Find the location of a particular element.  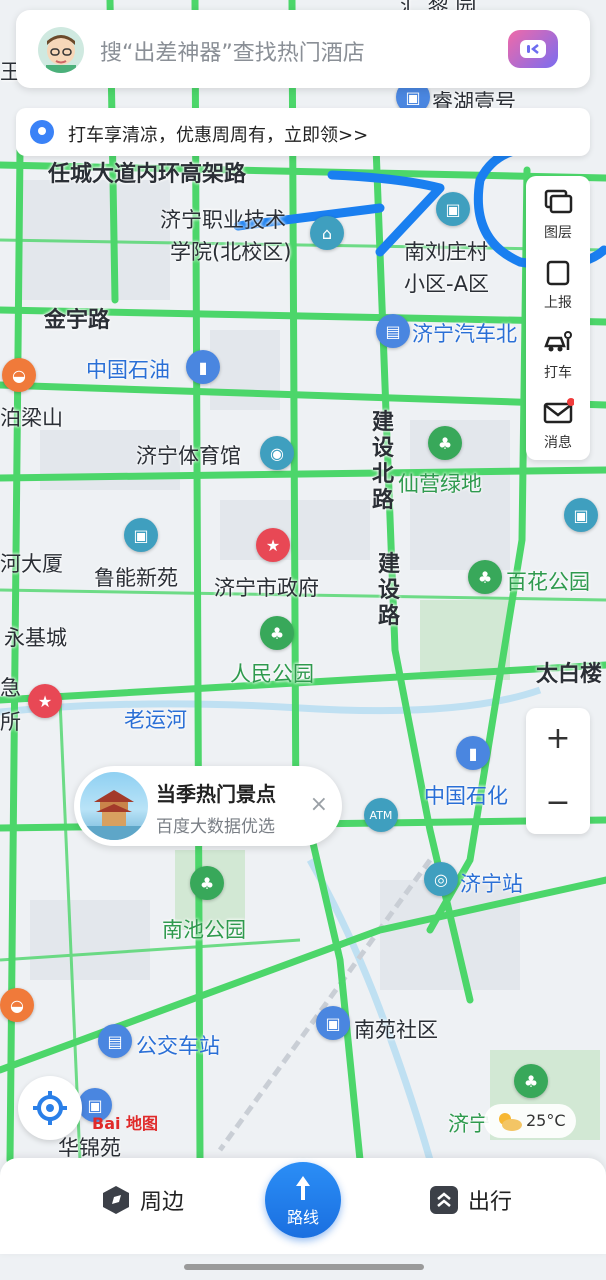

map-label: 小区-A区 is located at coordinates (446, 284).